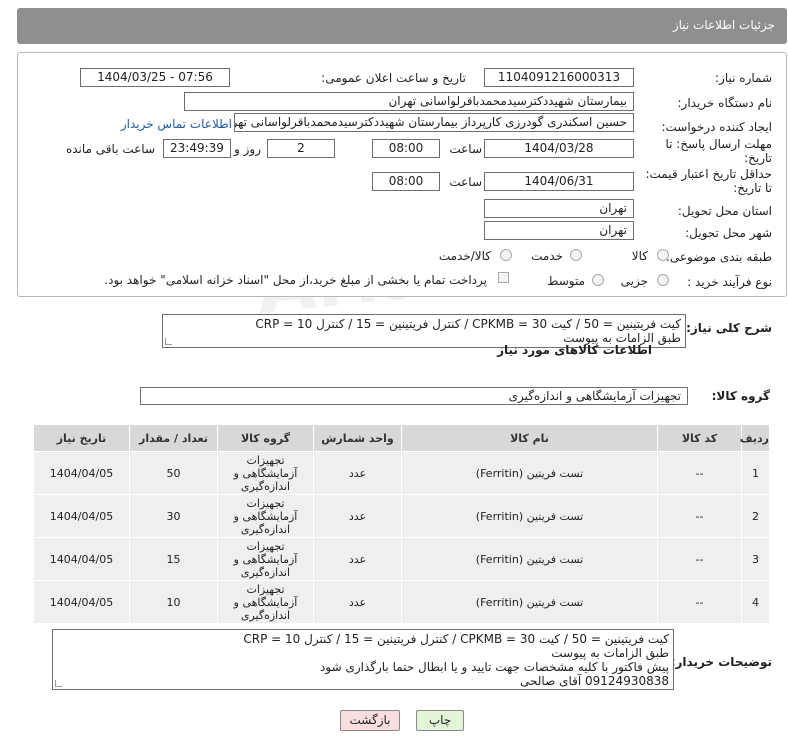  Describe the element at coordinates (559, 148) in the screenshot. I see `reply-date-field: 1404/03/28` at that location.